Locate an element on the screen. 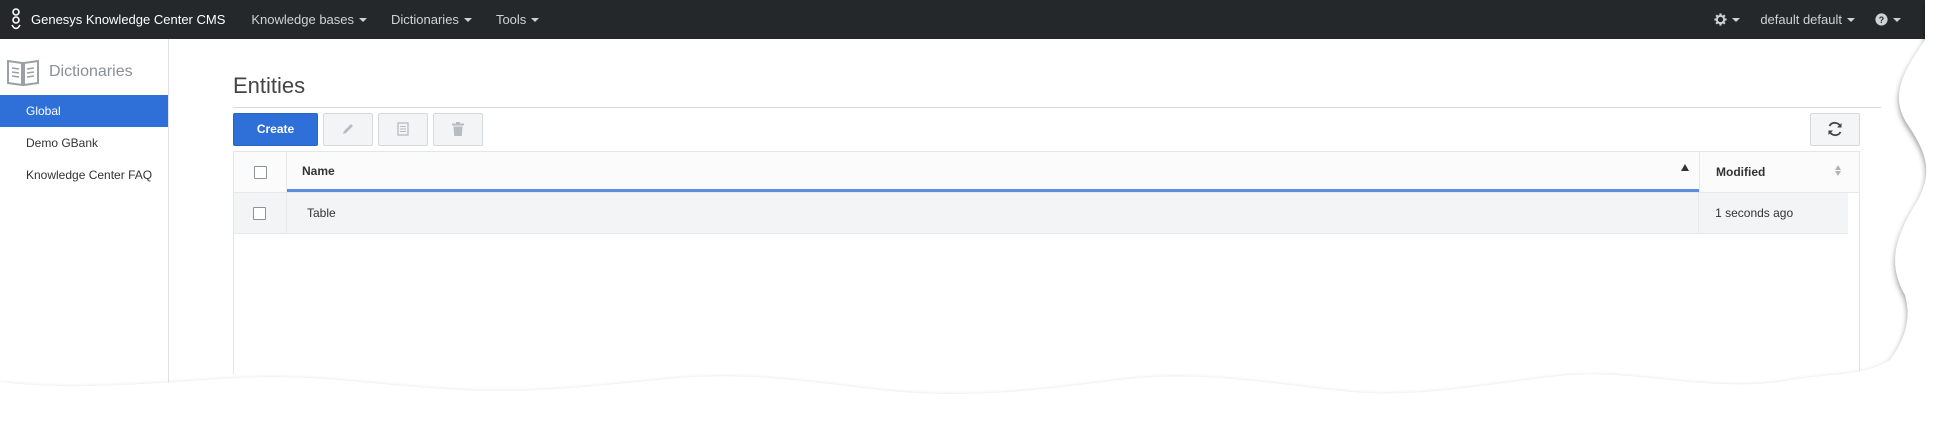  sidebar-item-demo-gbank: Demo GBank is located at coordinates (84, 143).